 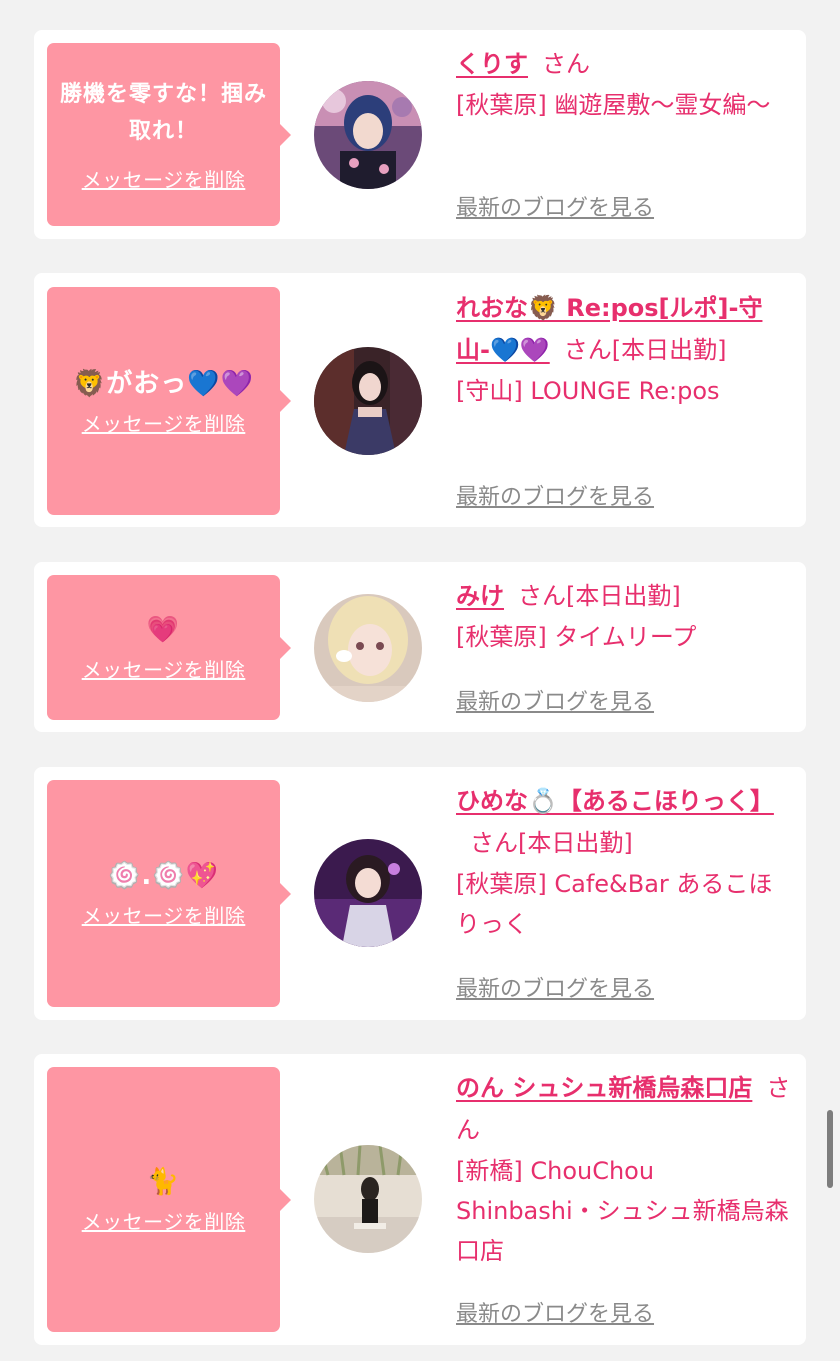 What do you see at coordinates (626, 1109) in the screenshot?
I see `cast-name-line: のん シュシュ新橋烏森口店 さん` at bounding box center [626, 1109].